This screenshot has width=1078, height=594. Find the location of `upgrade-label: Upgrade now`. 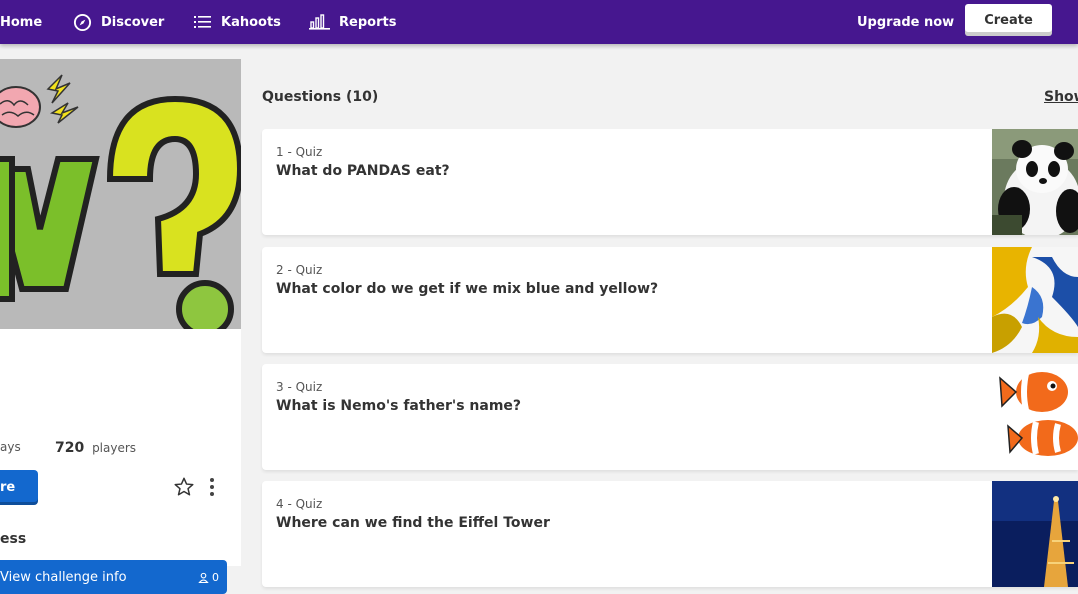

upgrade-label: Upgrade now is located at coordinates (906, 22).